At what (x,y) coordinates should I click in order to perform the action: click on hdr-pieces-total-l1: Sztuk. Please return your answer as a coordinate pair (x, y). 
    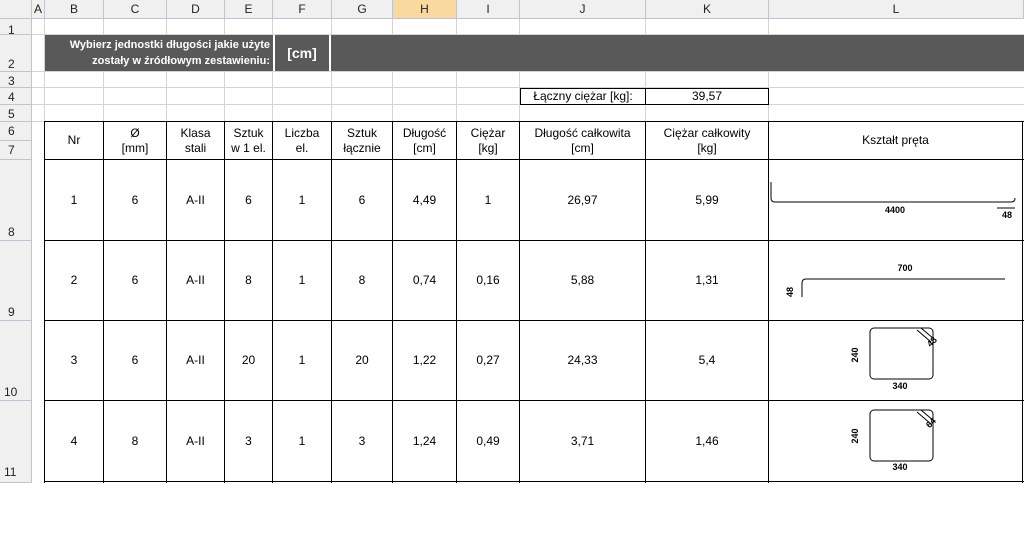
    Looking at the image, I should click on (361, 132).